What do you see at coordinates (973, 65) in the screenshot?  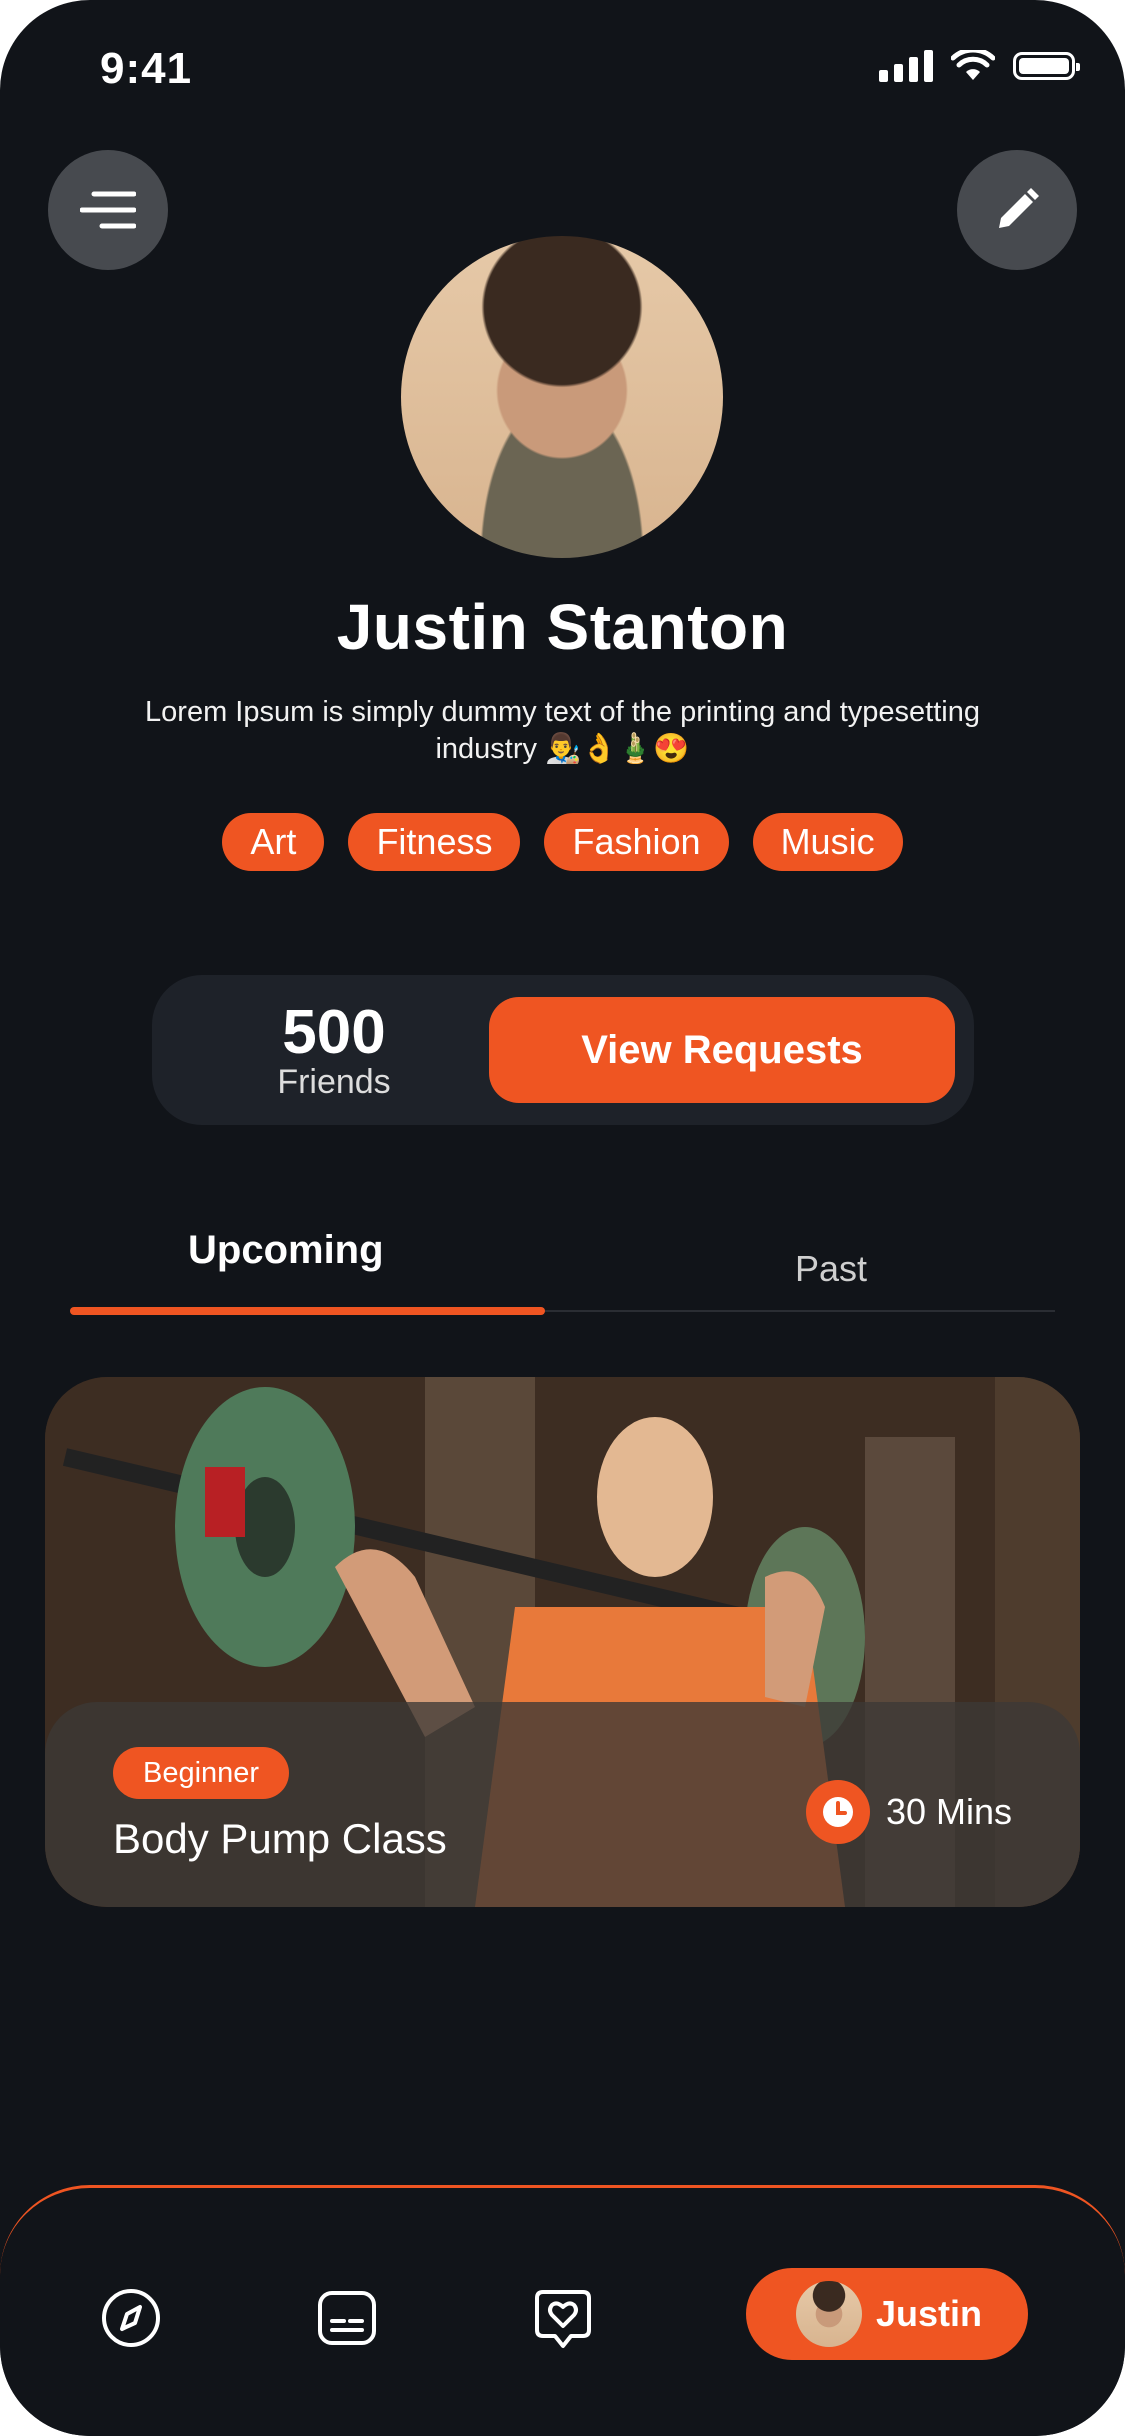 I see `wifi-icon` at bounding box center [973, 65].